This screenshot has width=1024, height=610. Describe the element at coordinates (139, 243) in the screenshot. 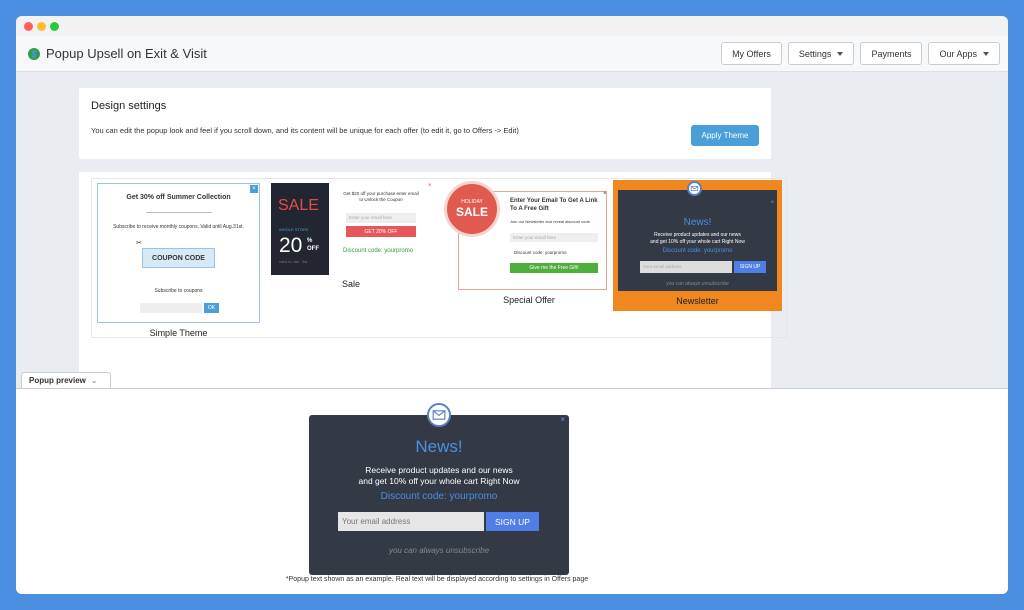

I see `scissors-icon: ✂` at that location.